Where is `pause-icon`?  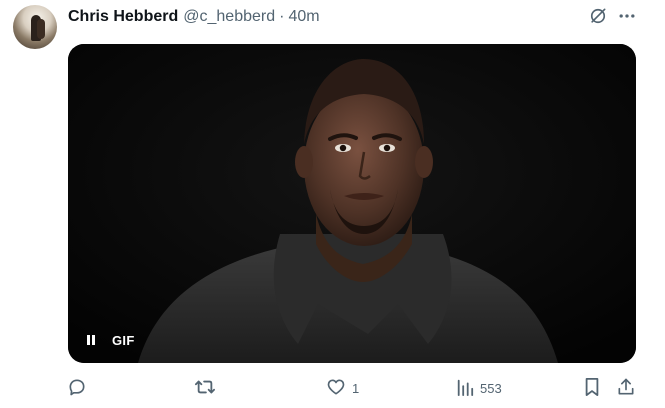
pause-icon is located at coordinates (91, 340).